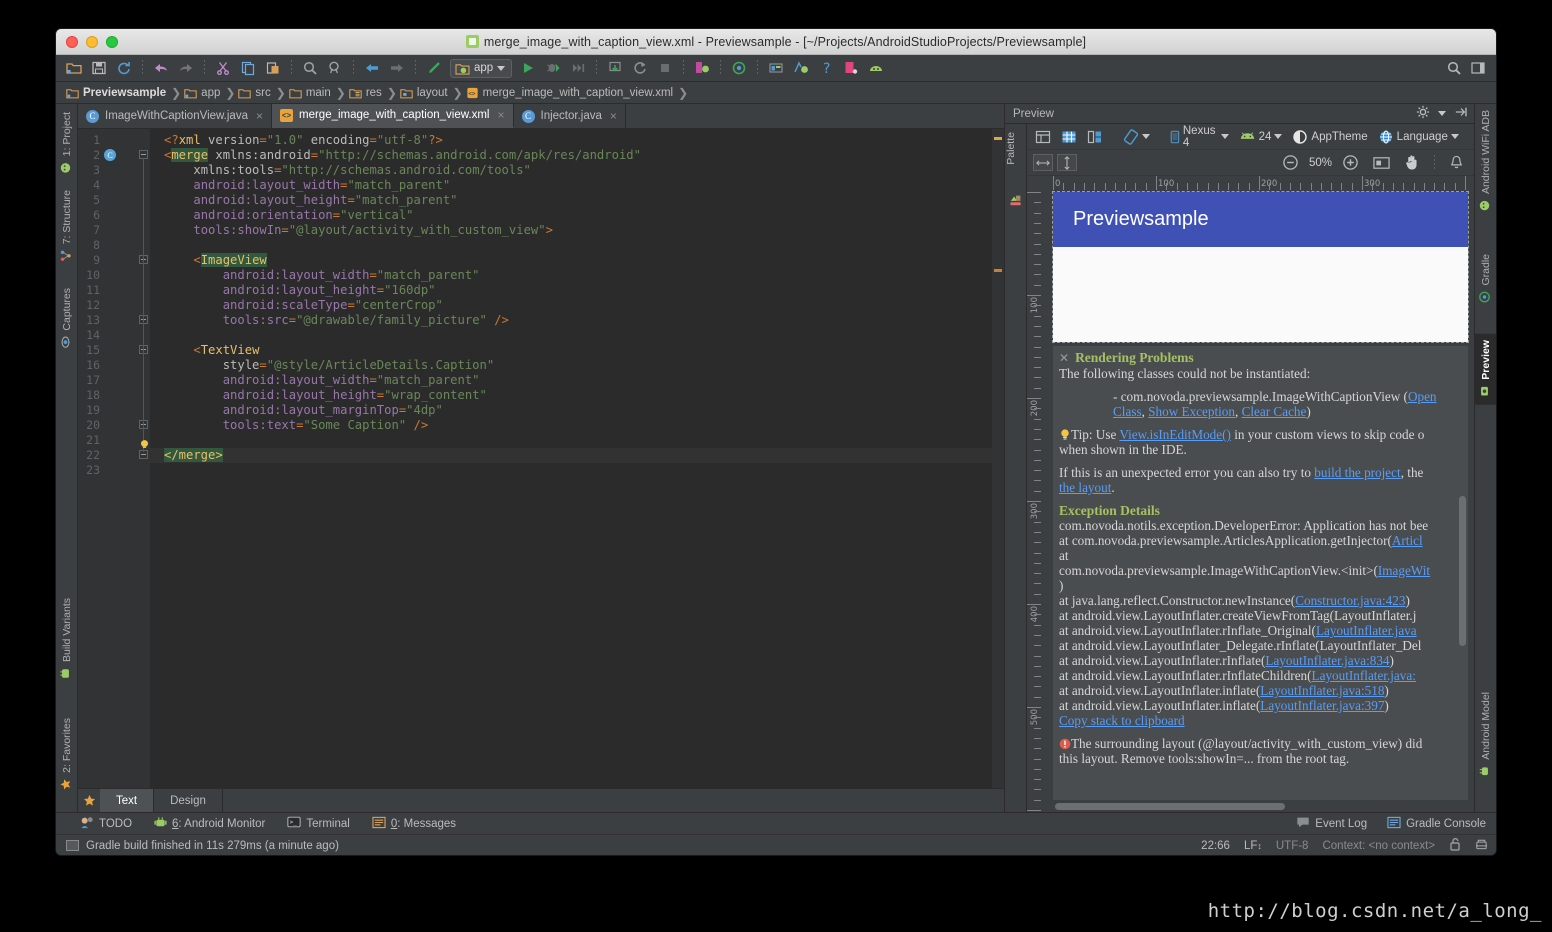 This screenshot has width=1552, height=932. I want to click on intention-bulb-icon, so click(144, 441).